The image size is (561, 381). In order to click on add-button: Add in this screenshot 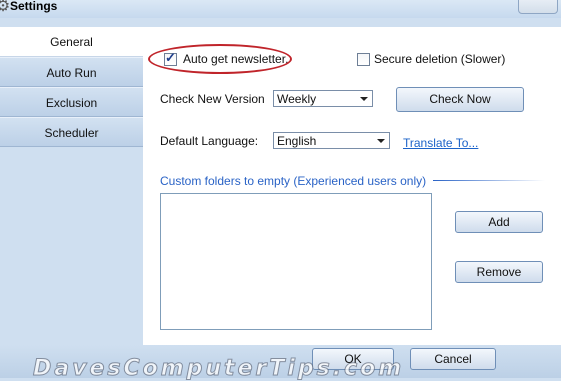, I will do `click(499, 222)`.